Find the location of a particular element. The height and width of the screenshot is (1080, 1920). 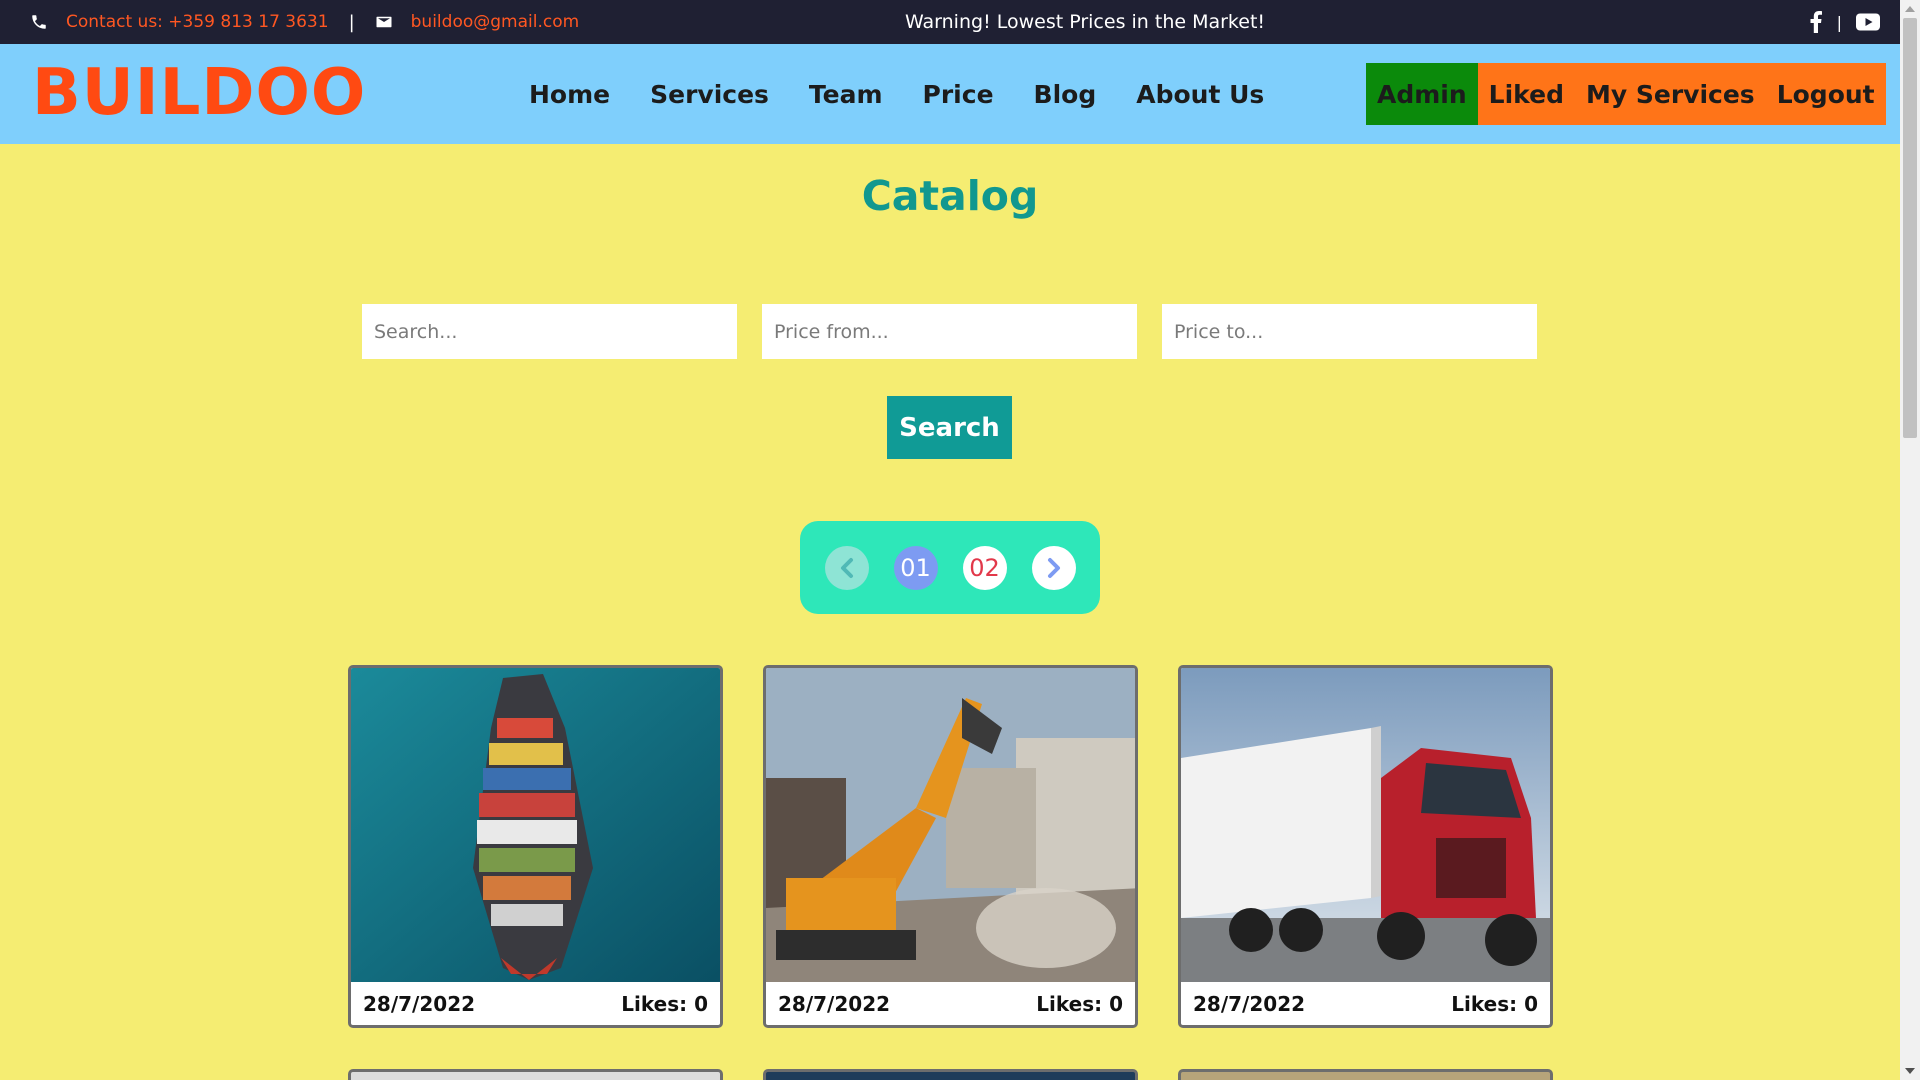

warning-message: Warning! Lowest Prices in the Market! is located at coordinates (1085, 22).